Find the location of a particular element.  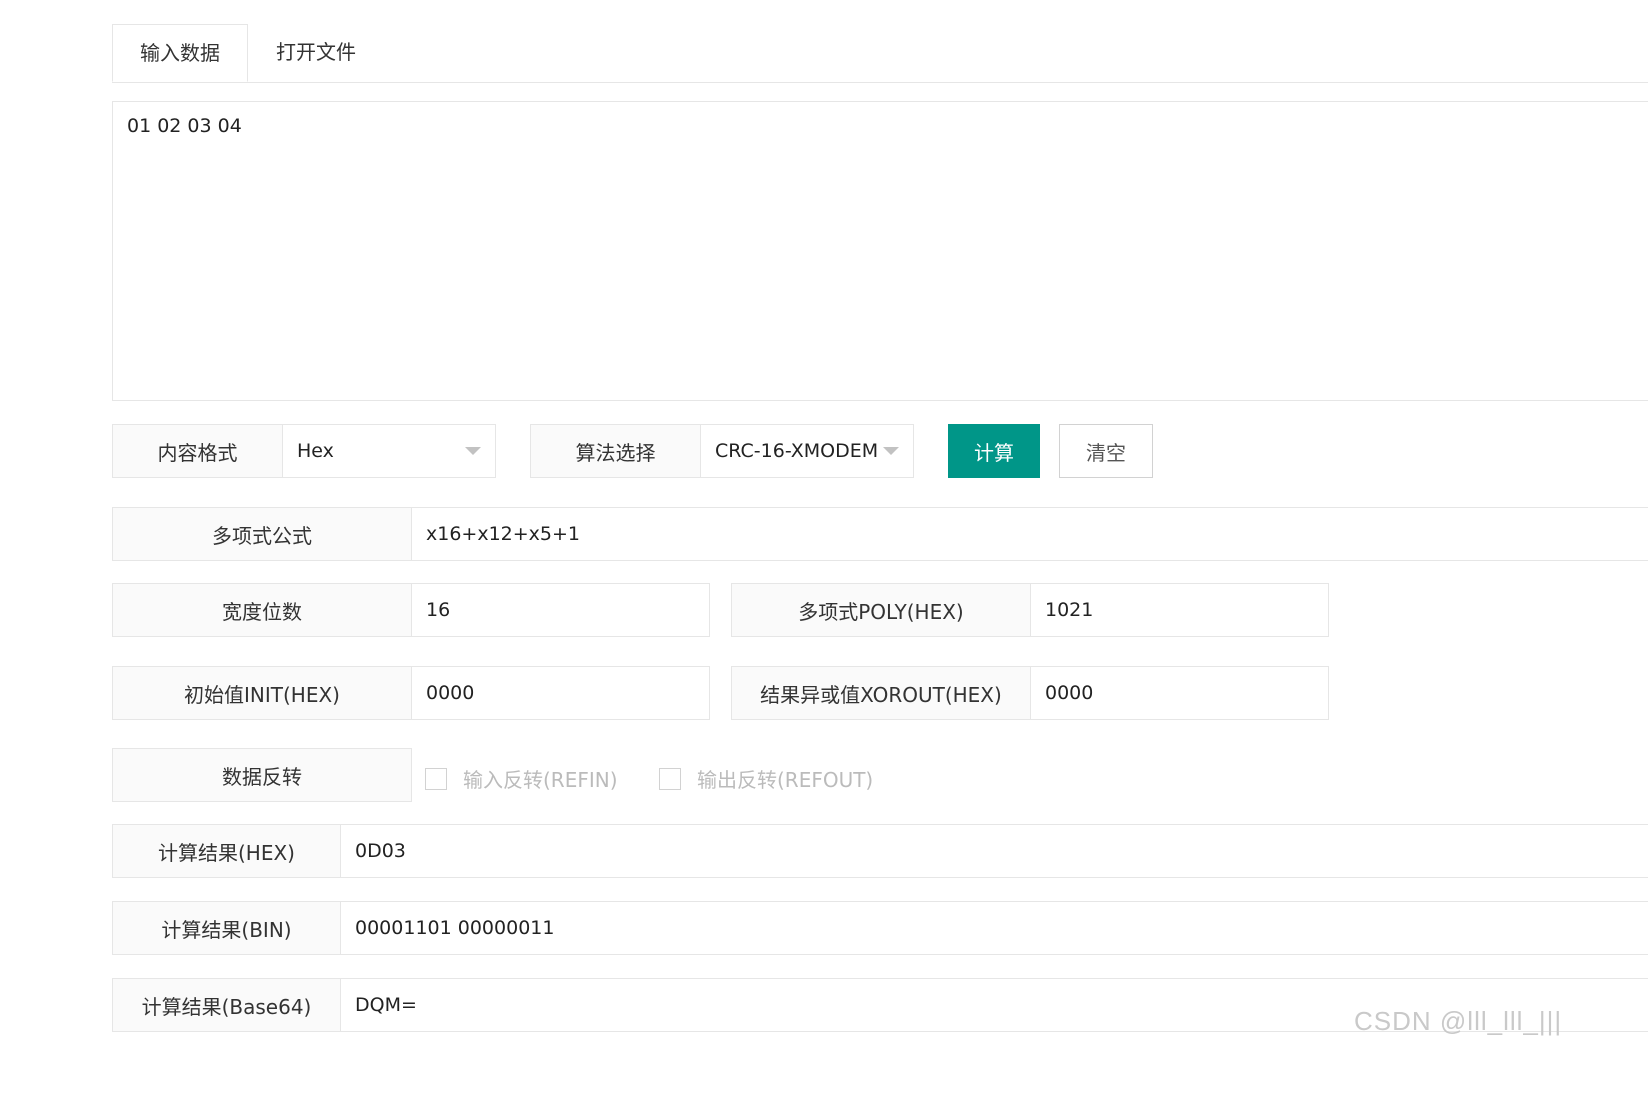

refout-checkbox: 输出反转(REFOUT) is located at coordinates (766, 778).